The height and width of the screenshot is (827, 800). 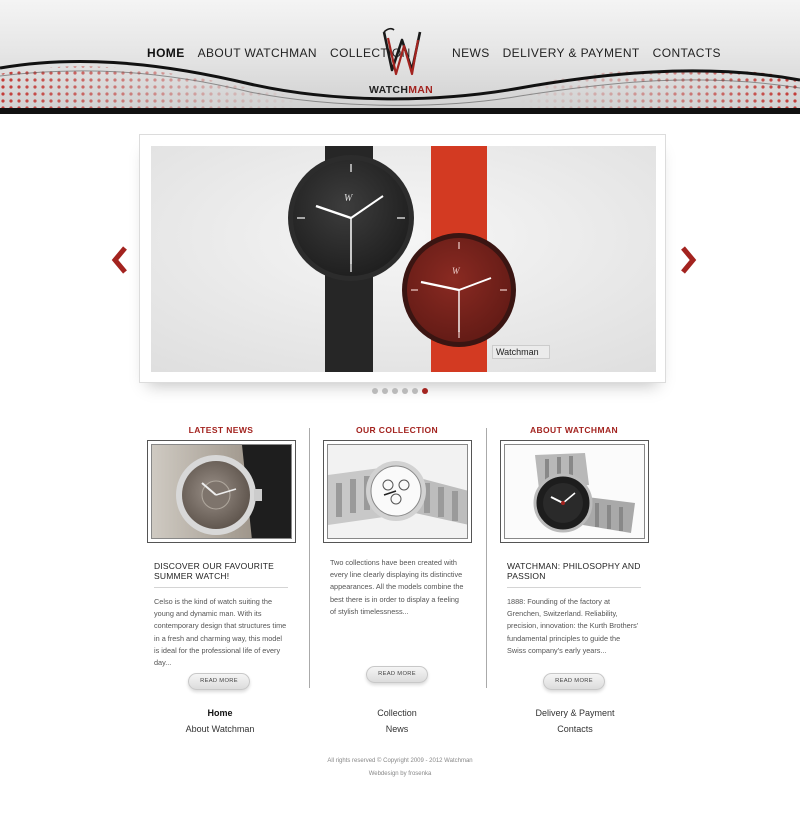 I want to click on double-w-logo-icon, so click(x=402, y=51).